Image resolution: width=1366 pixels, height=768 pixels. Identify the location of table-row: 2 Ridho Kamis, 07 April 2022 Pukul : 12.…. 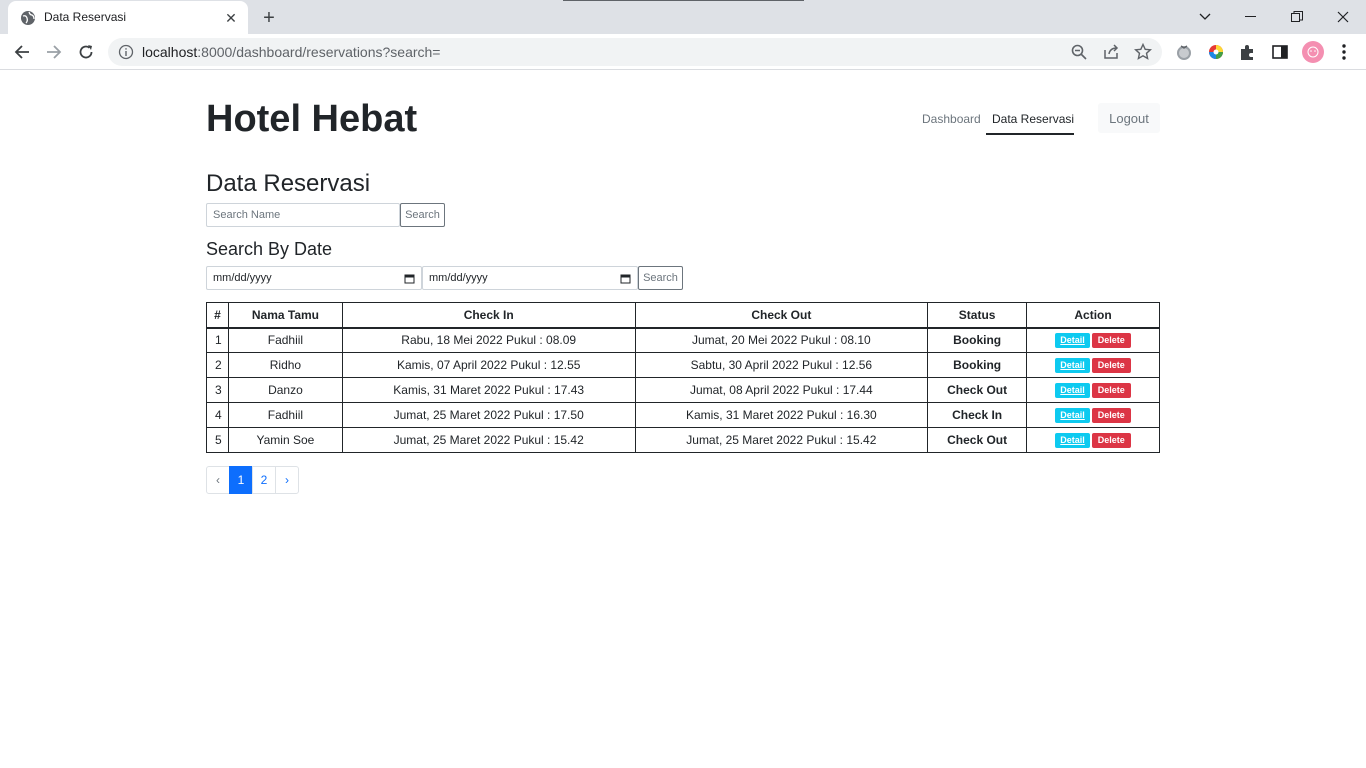
(683, 365).